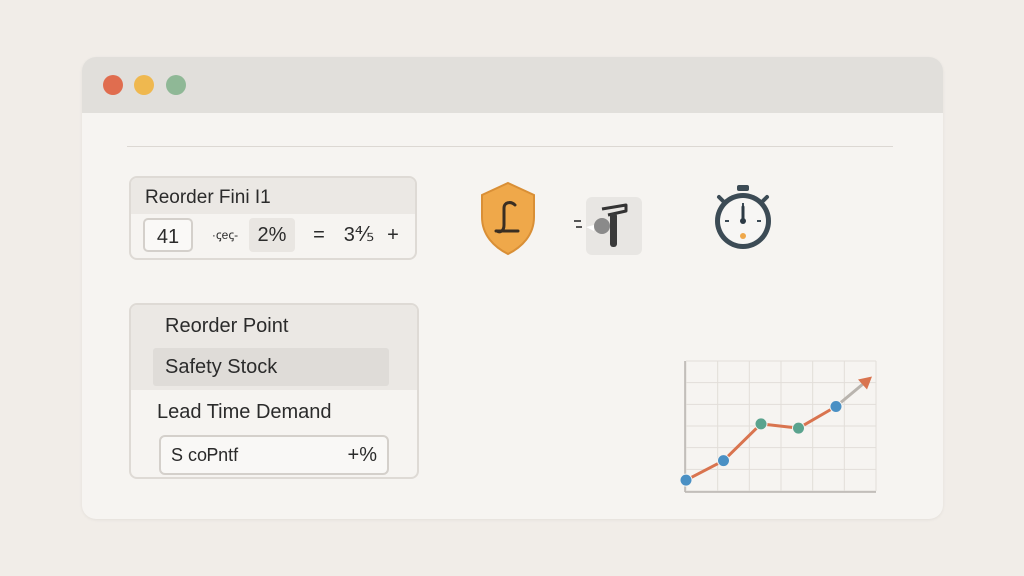 The height and width of the screenshot is (576, 1024). I want to click on formula-header: Reorder Fini I1, so click(273, 196).